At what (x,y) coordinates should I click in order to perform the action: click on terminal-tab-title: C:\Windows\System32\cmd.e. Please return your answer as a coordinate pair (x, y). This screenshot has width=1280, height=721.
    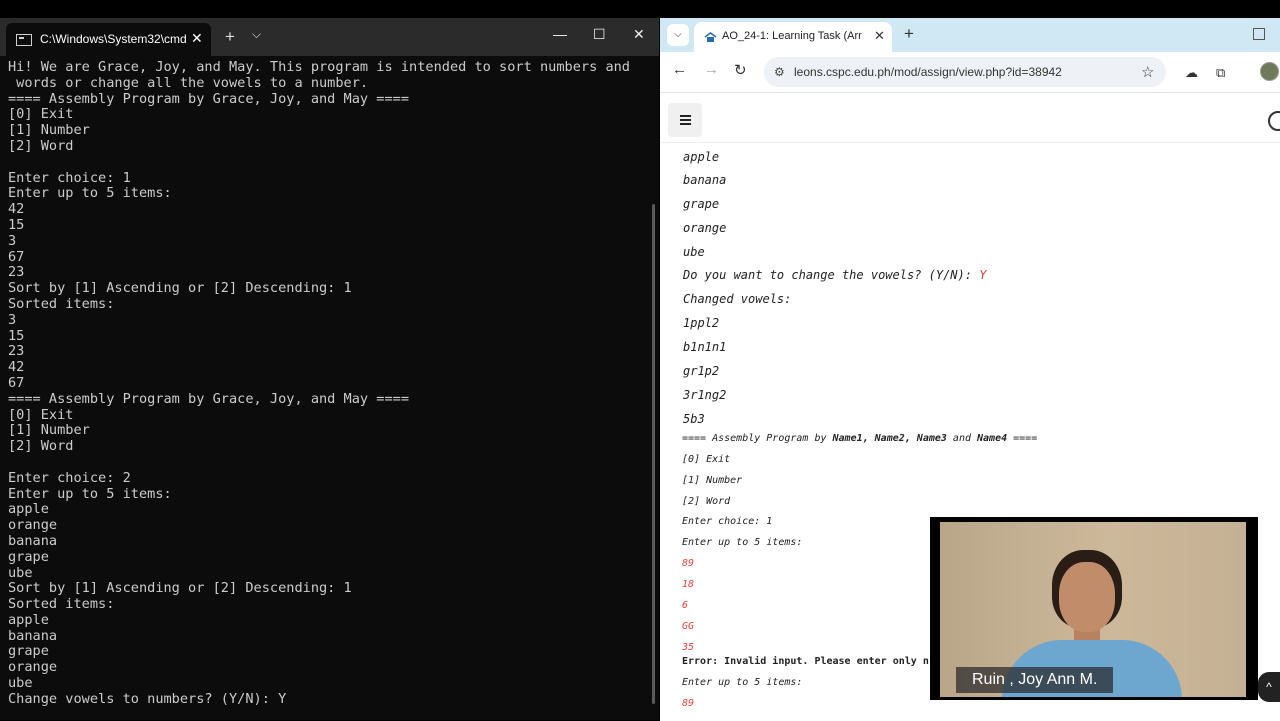
    Looking at the image, I should click on (113, 39).